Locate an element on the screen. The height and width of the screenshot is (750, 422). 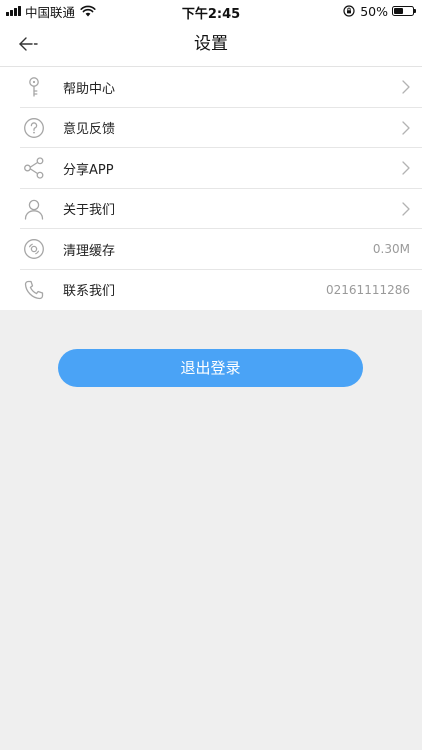
disc-icon is located at coordinates (34, 249).